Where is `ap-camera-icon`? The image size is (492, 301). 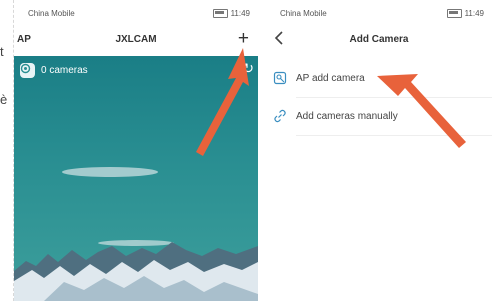 ap-camera-icon is located at coordinates (280, 80).